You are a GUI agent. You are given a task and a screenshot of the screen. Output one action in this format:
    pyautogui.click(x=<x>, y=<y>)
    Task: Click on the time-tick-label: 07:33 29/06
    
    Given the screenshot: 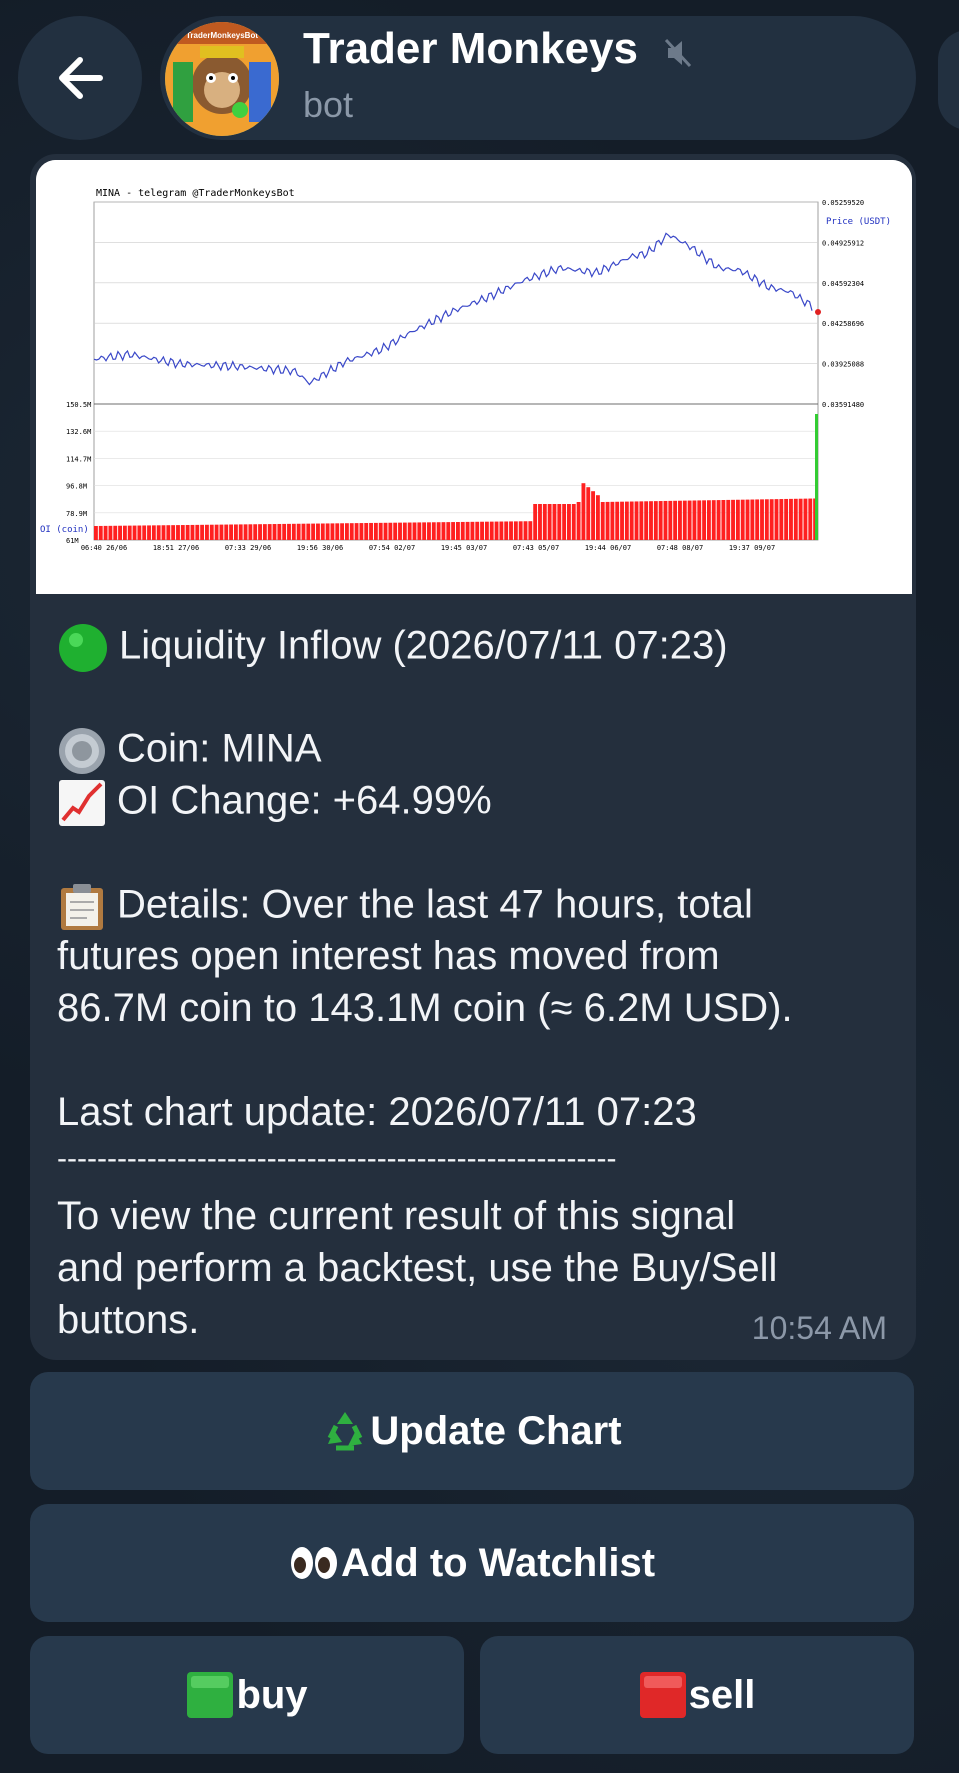 What is the action you would take?
    pyautogui.click(x=248, y=548)
    